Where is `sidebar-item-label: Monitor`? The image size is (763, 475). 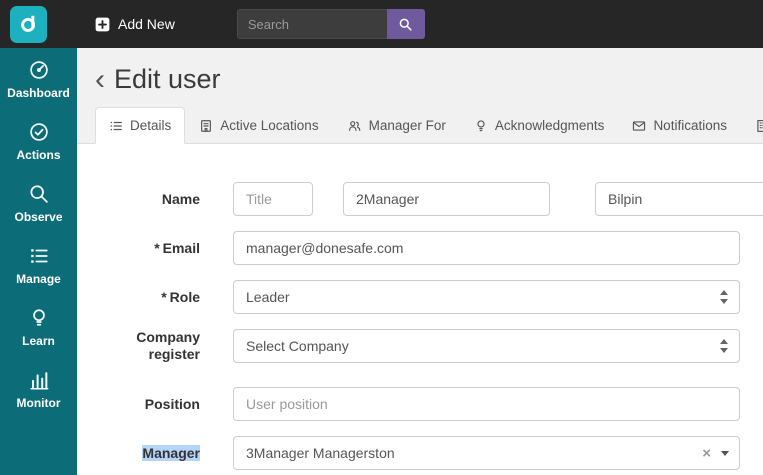
sidebar-item-label: Monitor is located at coordinates (38, 403).